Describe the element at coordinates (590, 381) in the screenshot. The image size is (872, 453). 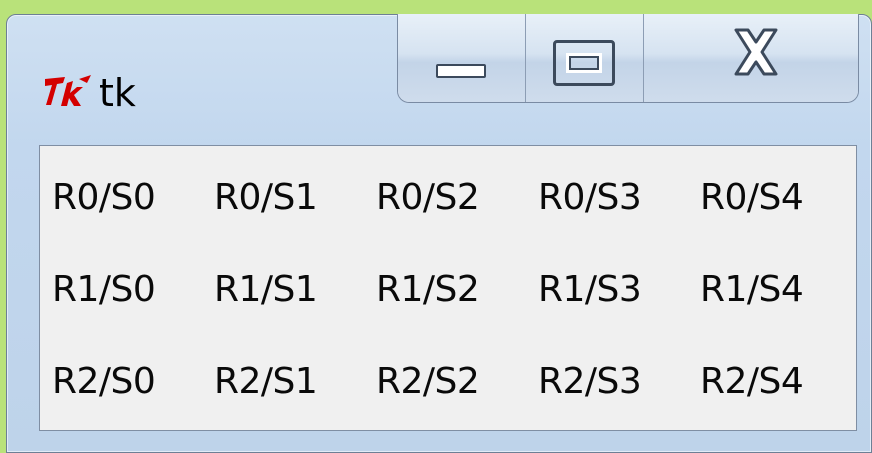
I see `grid-cell-r2-s3: R2/S3` at that location.